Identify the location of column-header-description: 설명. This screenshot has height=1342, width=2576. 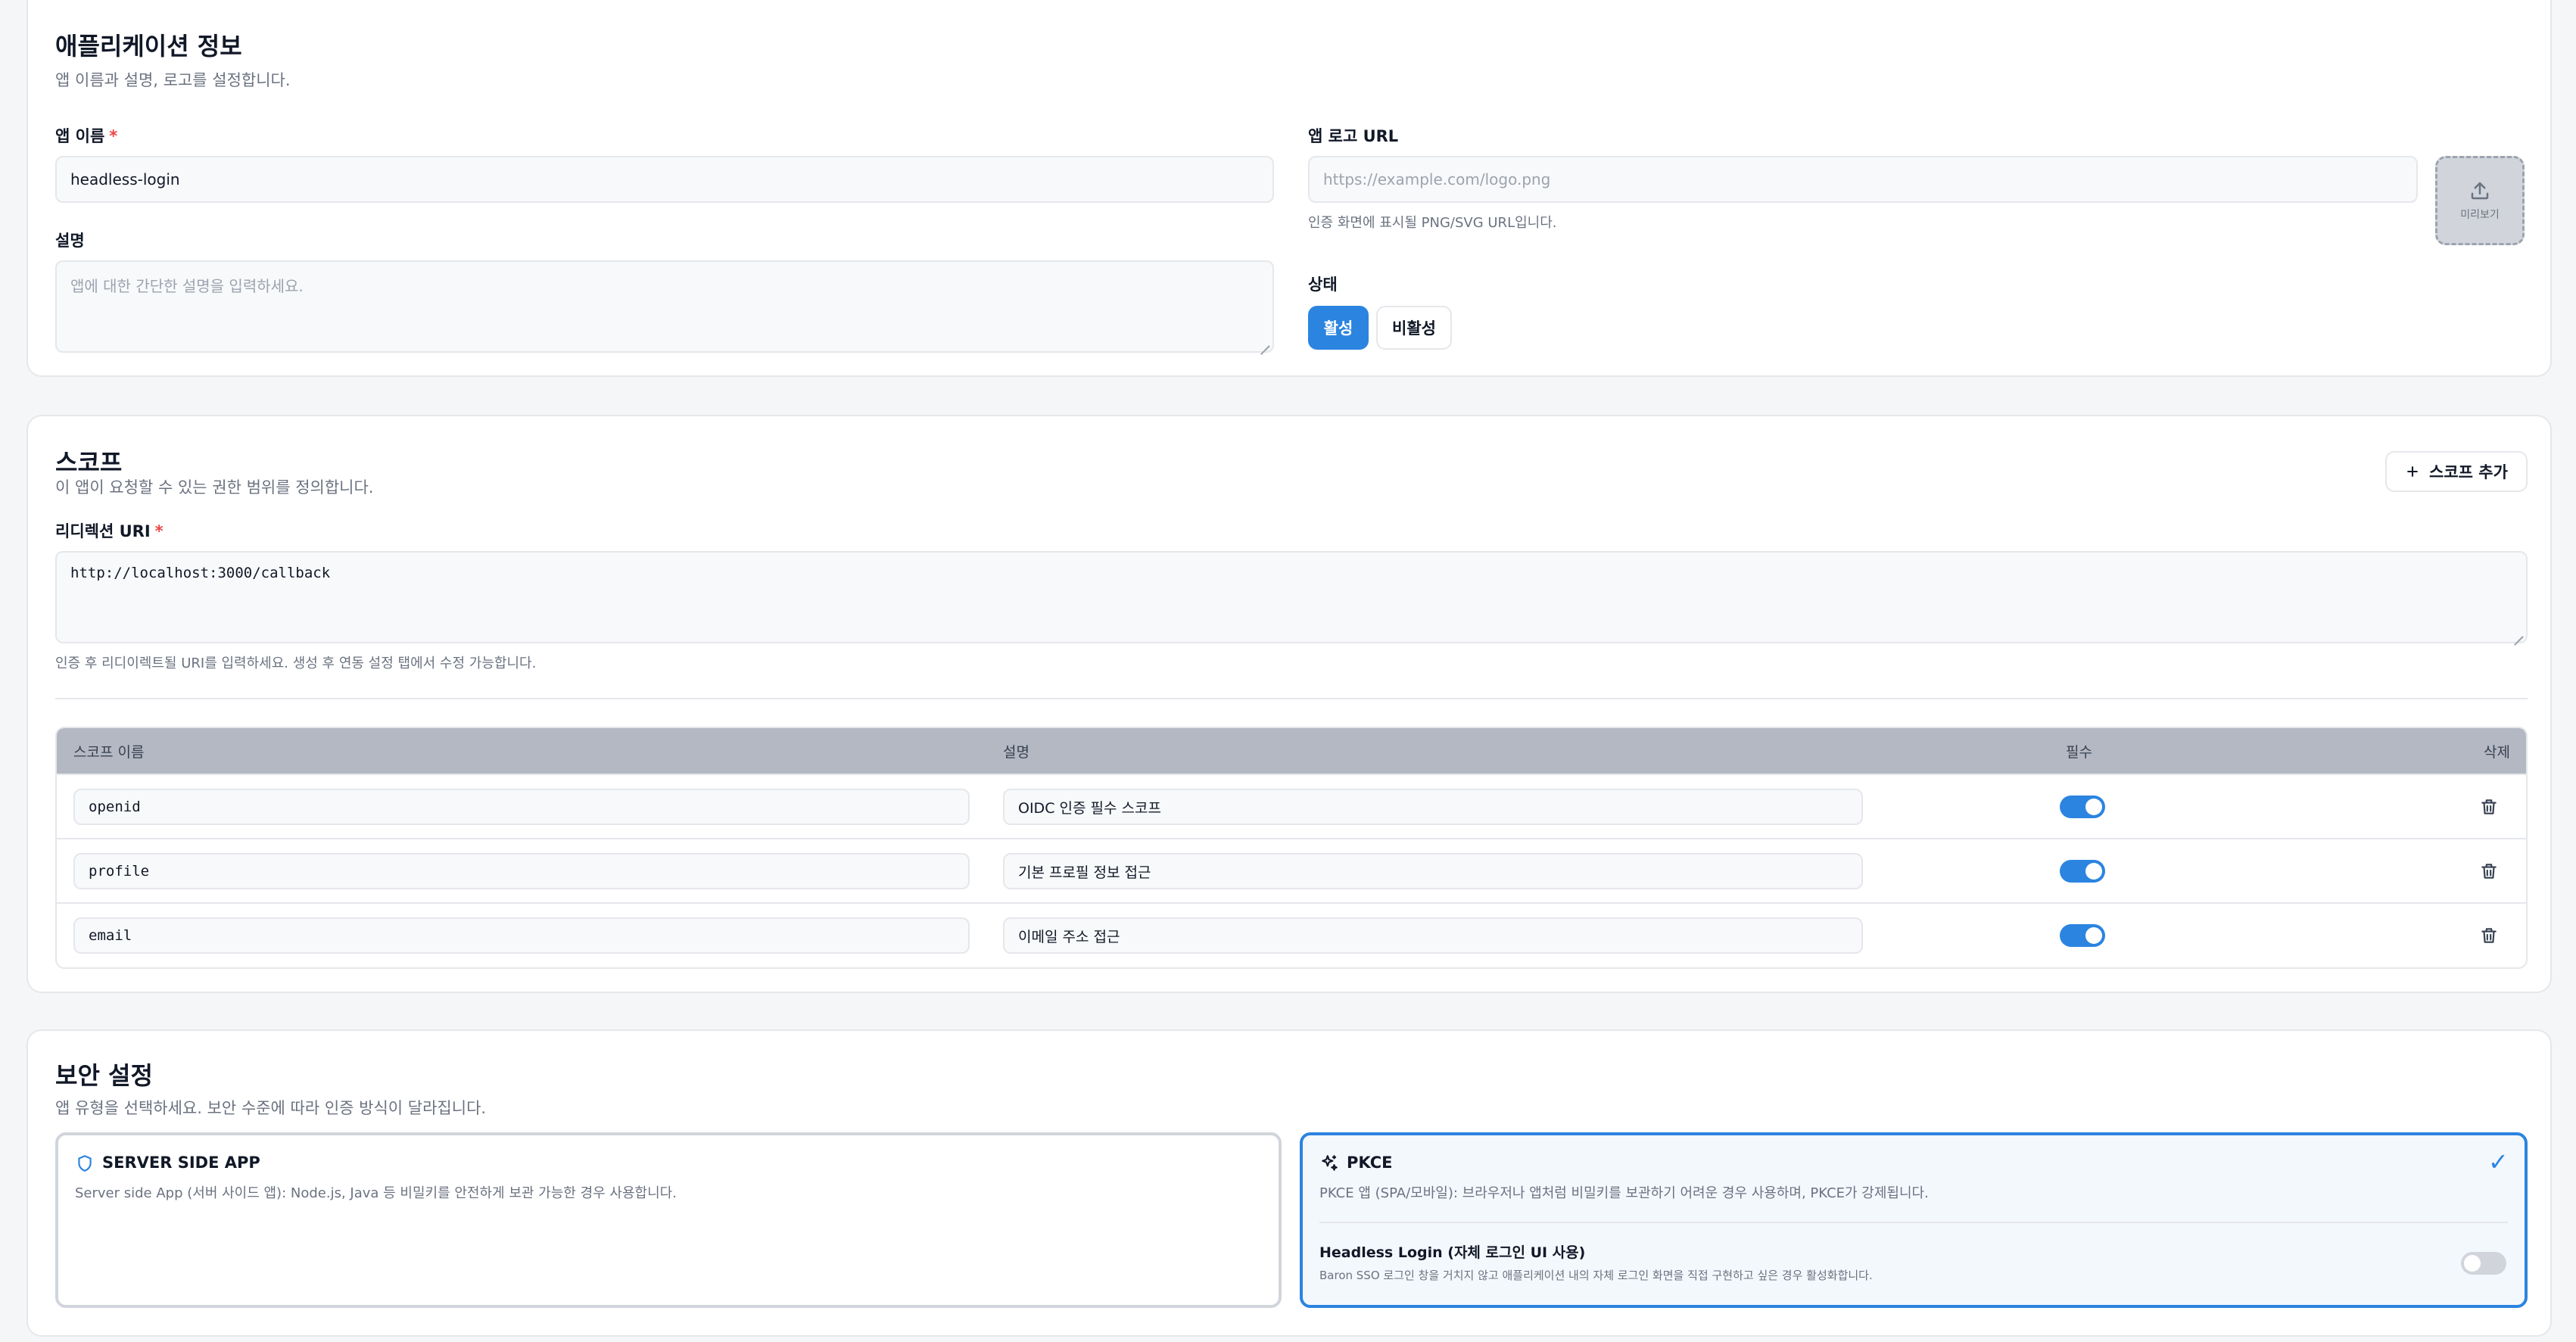
(1016, 752).